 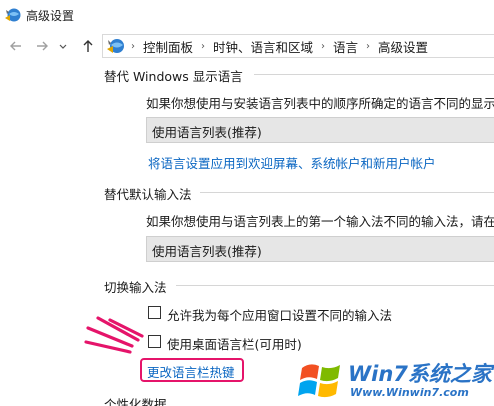 What do you see at coordinates (135, 401) in the screenshot?
I see `section-title-personalization: 个性化数据` at bounding box center [135, 401].